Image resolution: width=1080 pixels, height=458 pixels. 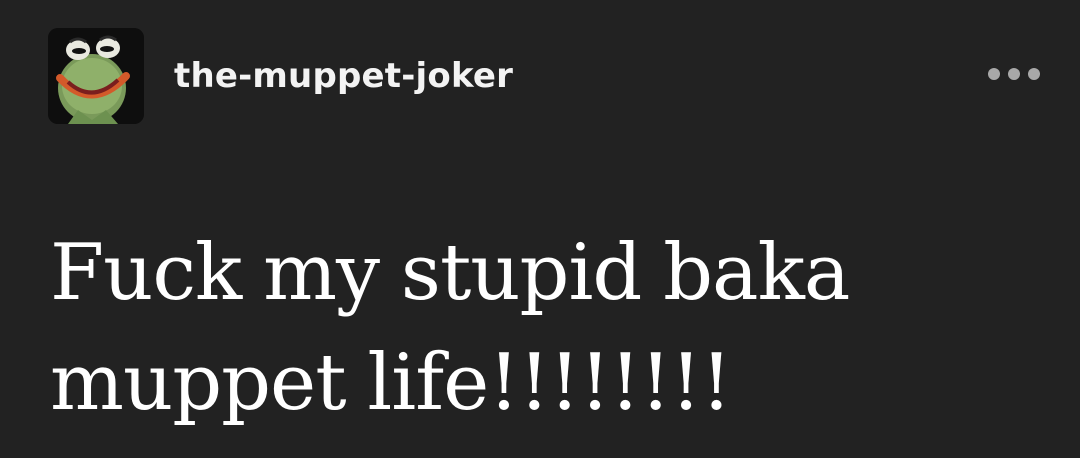 I want to click on avatar, so click(x=96, y=76).